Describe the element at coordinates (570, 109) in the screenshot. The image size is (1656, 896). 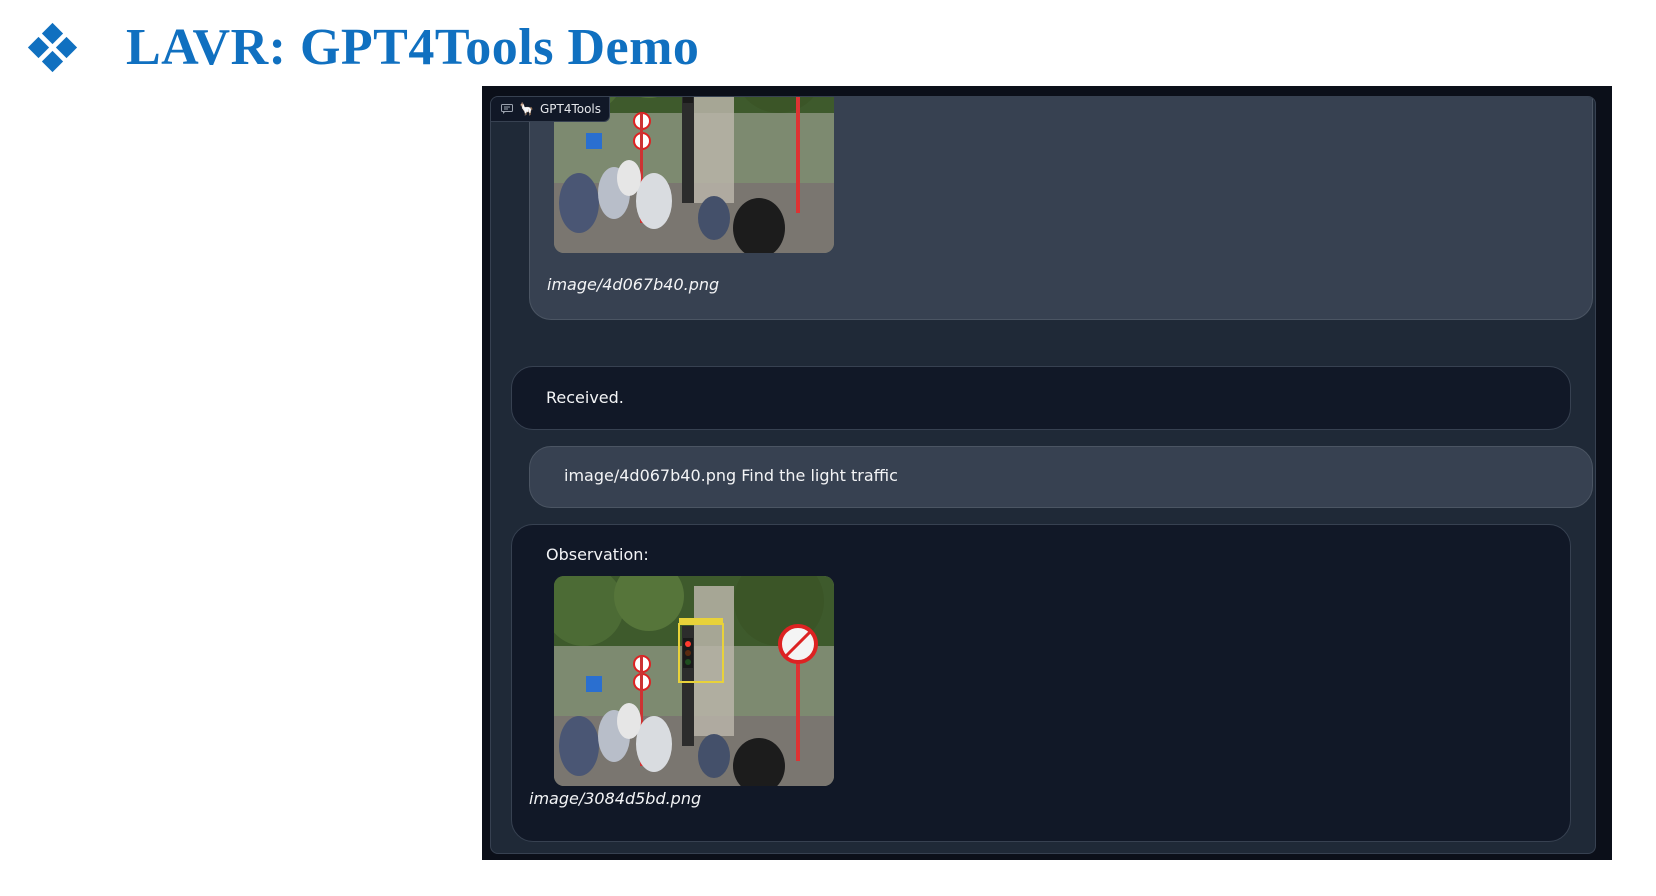
I see `chatbot-label-text: GPT4Tools` at that location.